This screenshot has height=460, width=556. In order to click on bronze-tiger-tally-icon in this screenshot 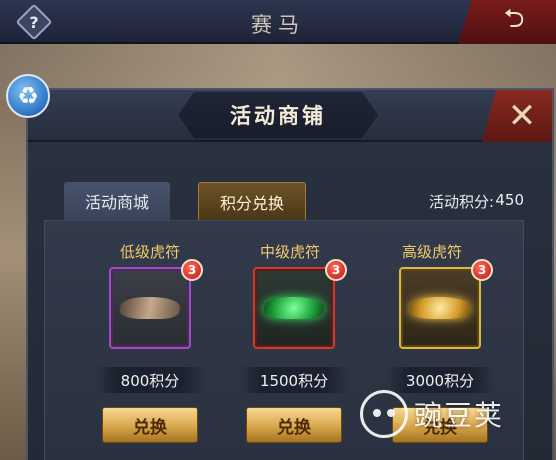, I will do `click(150, 308)`.